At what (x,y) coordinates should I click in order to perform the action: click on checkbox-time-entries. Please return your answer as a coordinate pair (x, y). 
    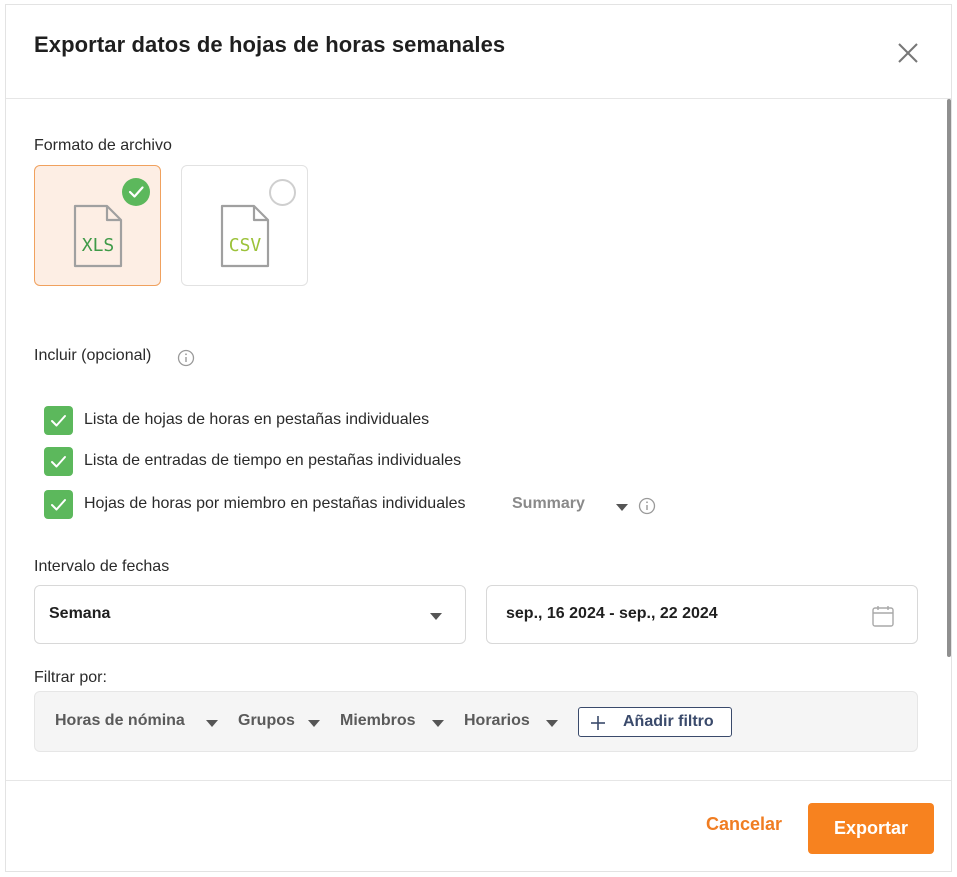
    Looking at the image, I should click on (58, 461).